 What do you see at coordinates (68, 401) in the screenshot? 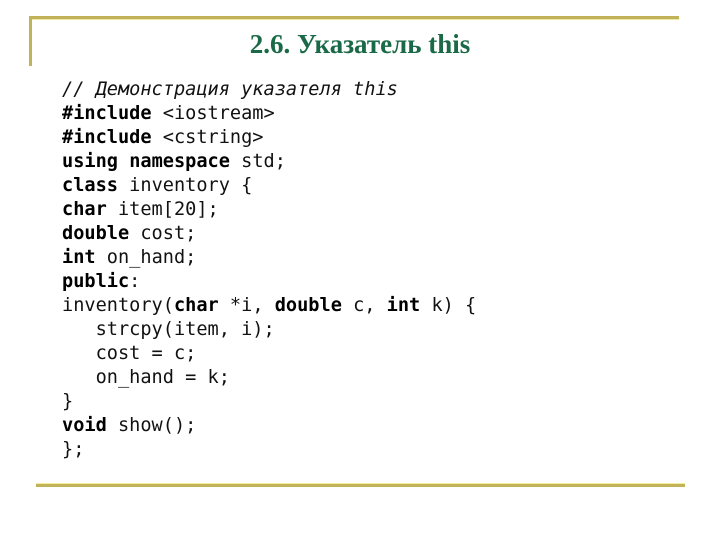
I see `code-text: }` at bounding box center [68, 401].